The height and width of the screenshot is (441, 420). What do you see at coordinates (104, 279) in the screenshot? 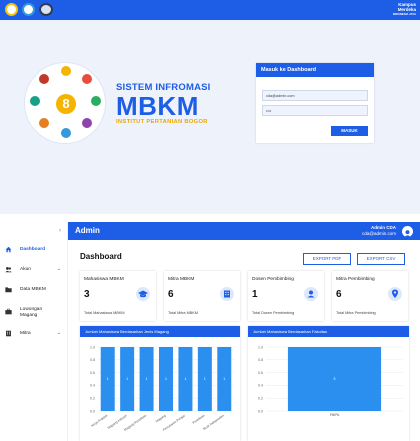
I see `stat-title: Mahasiswa MBKM` at bounding box center [104, 279].